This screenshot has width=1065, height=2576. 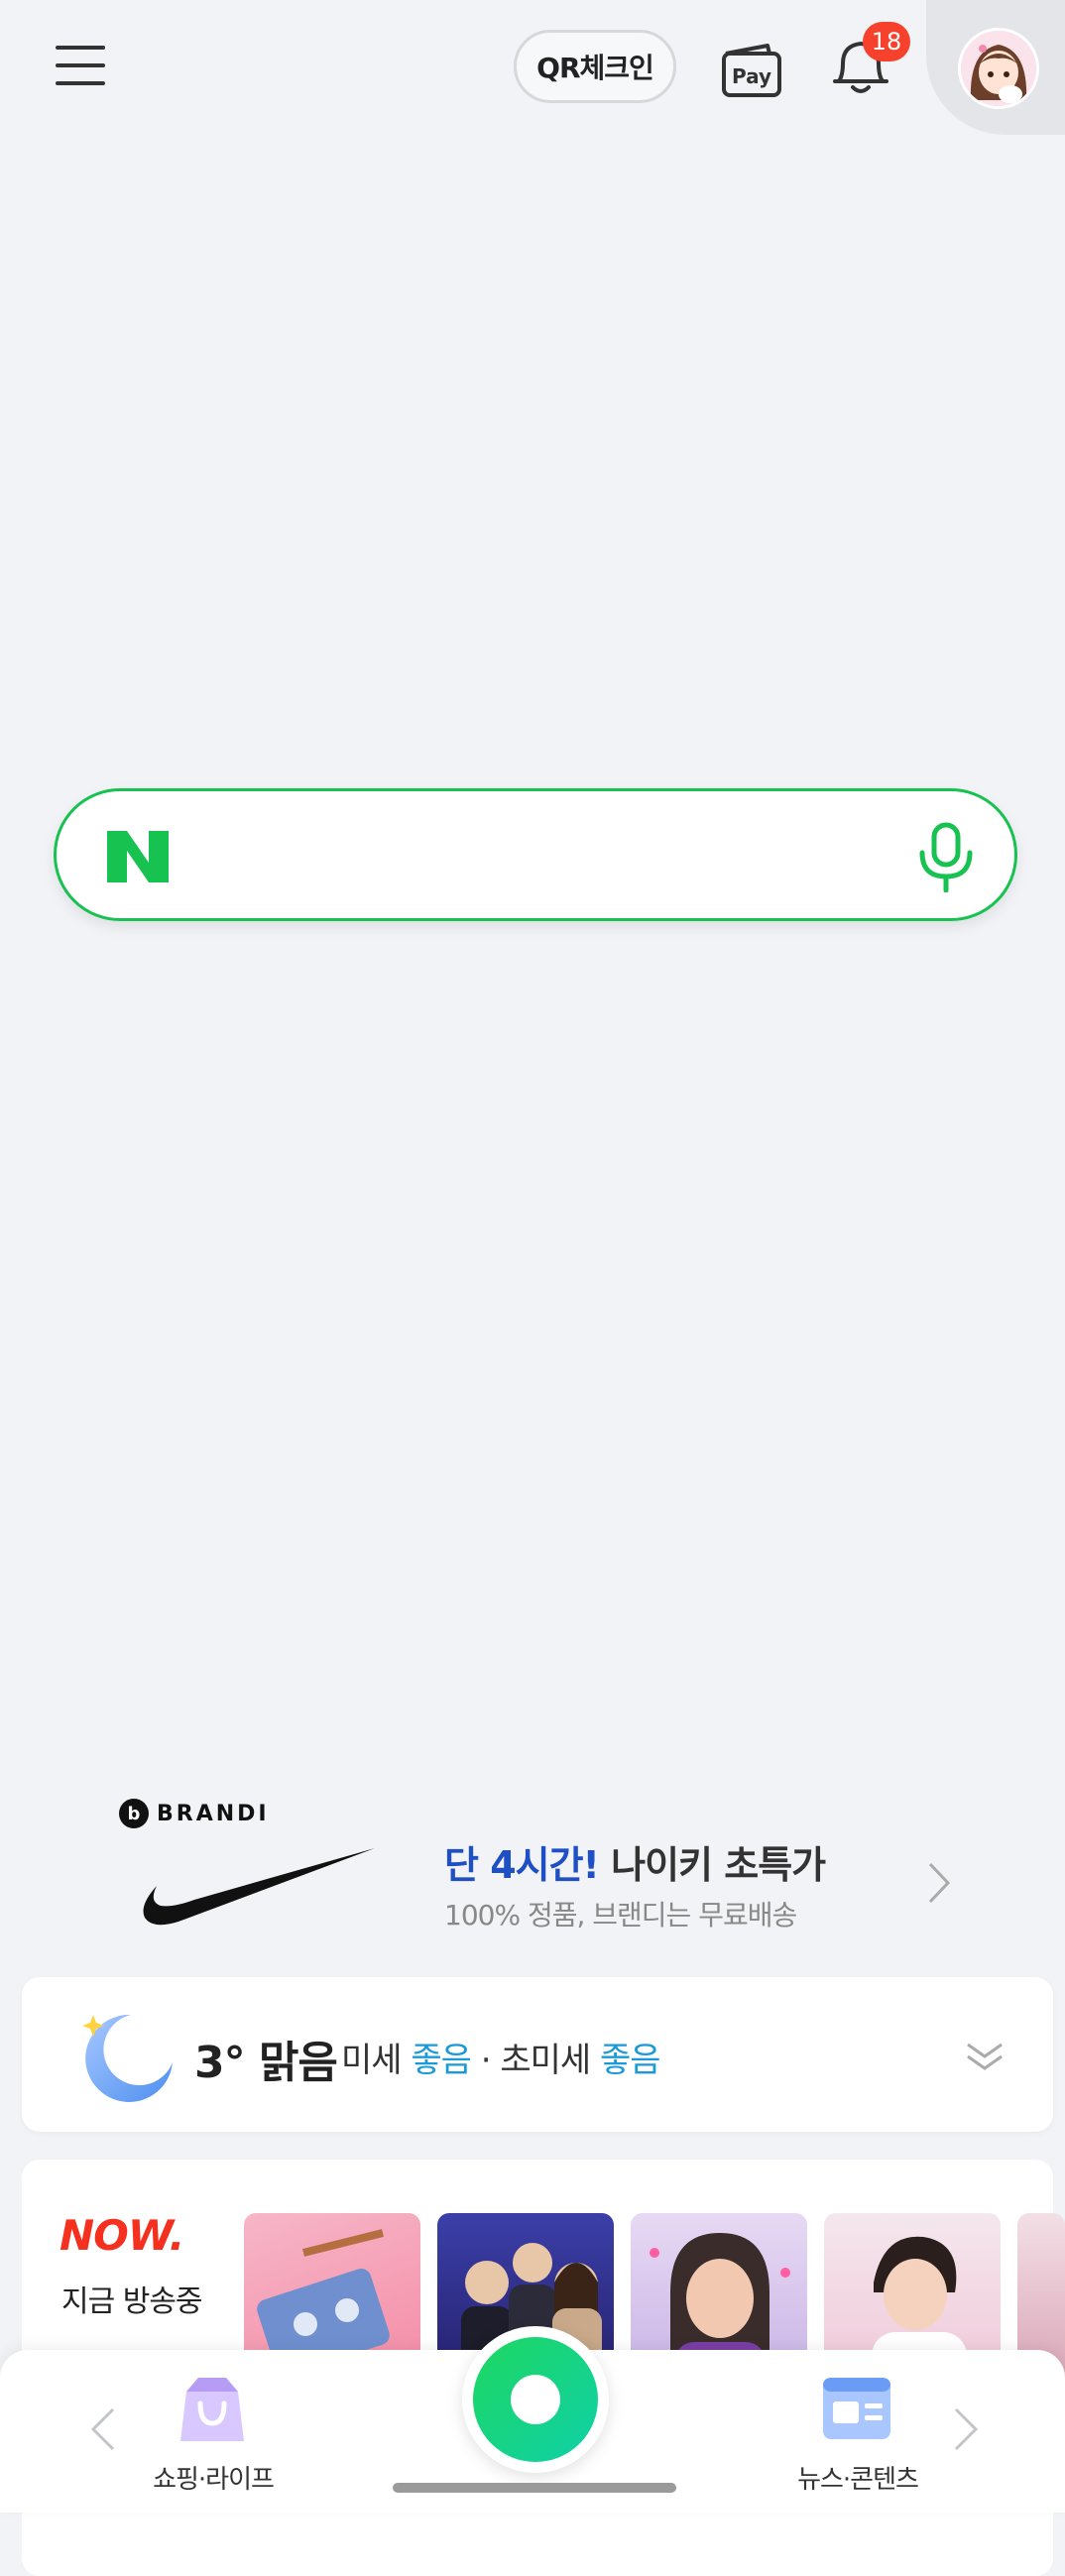 I want to click on weather-expand-button, so click(x=985, y=2057).